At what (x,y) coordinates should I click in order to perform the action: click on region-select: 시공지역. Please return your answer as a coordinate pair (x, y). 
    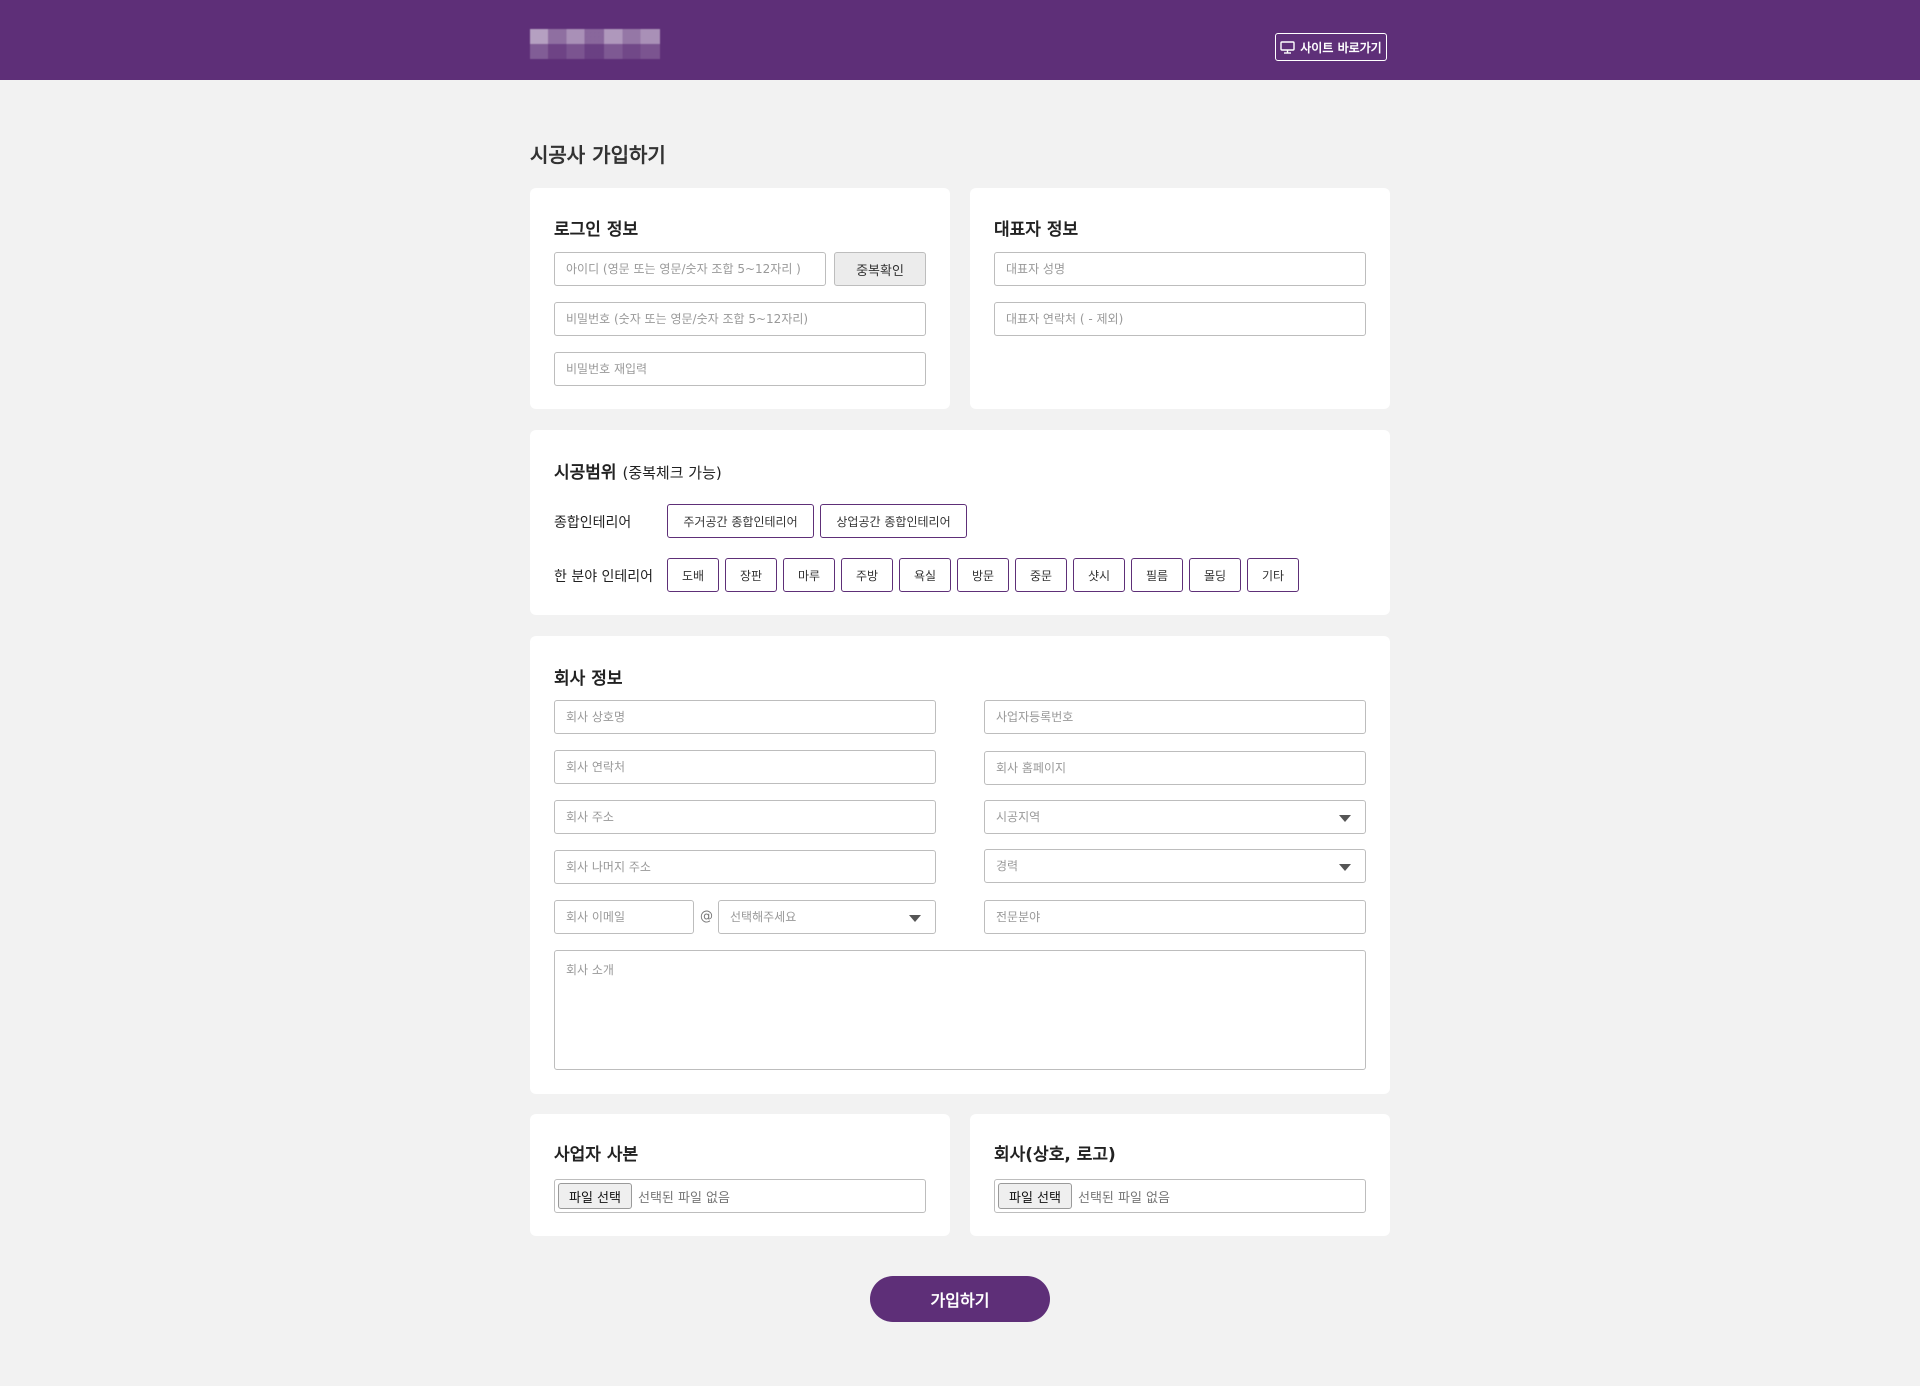
    Looking at the image, I should click on (1175, 817).